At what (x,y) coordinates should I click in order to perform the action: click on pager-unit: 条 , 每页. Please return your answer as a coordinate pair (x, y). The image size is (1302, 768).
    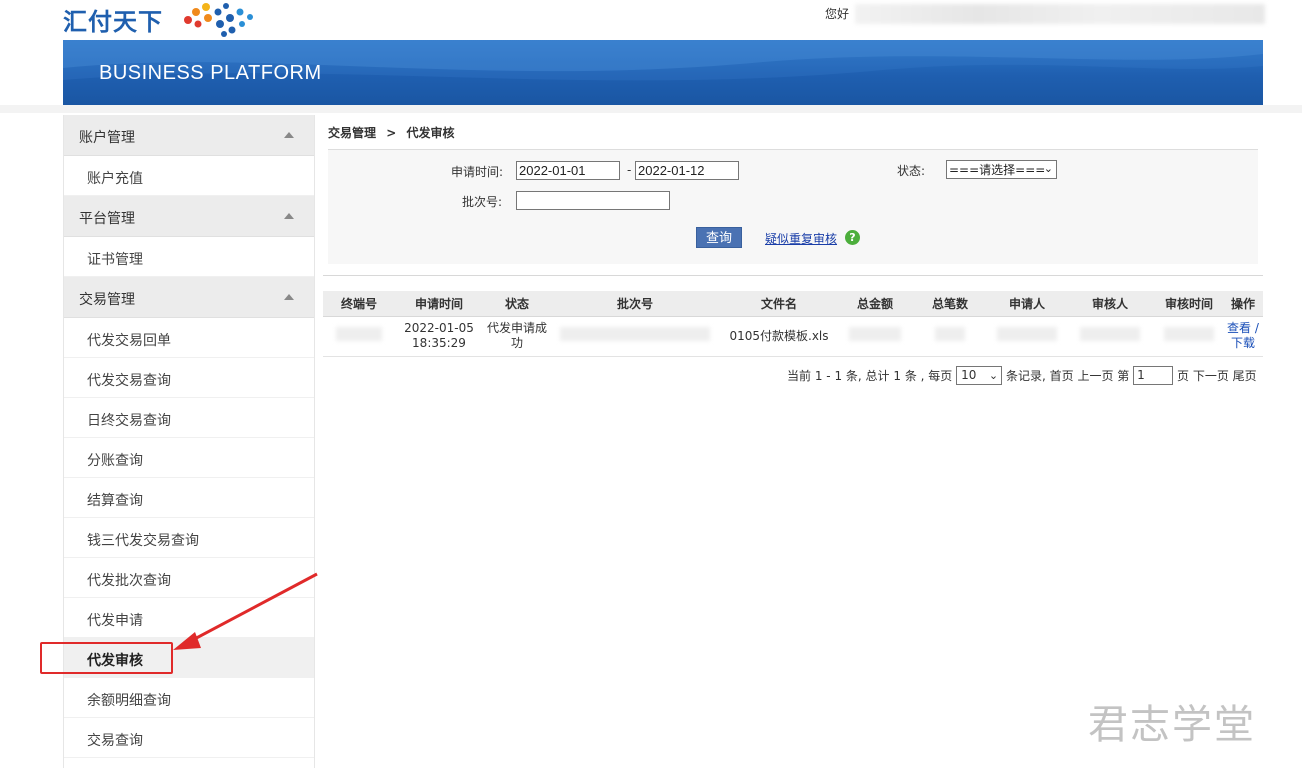
    Looking at the image, I should click on (928, 376).